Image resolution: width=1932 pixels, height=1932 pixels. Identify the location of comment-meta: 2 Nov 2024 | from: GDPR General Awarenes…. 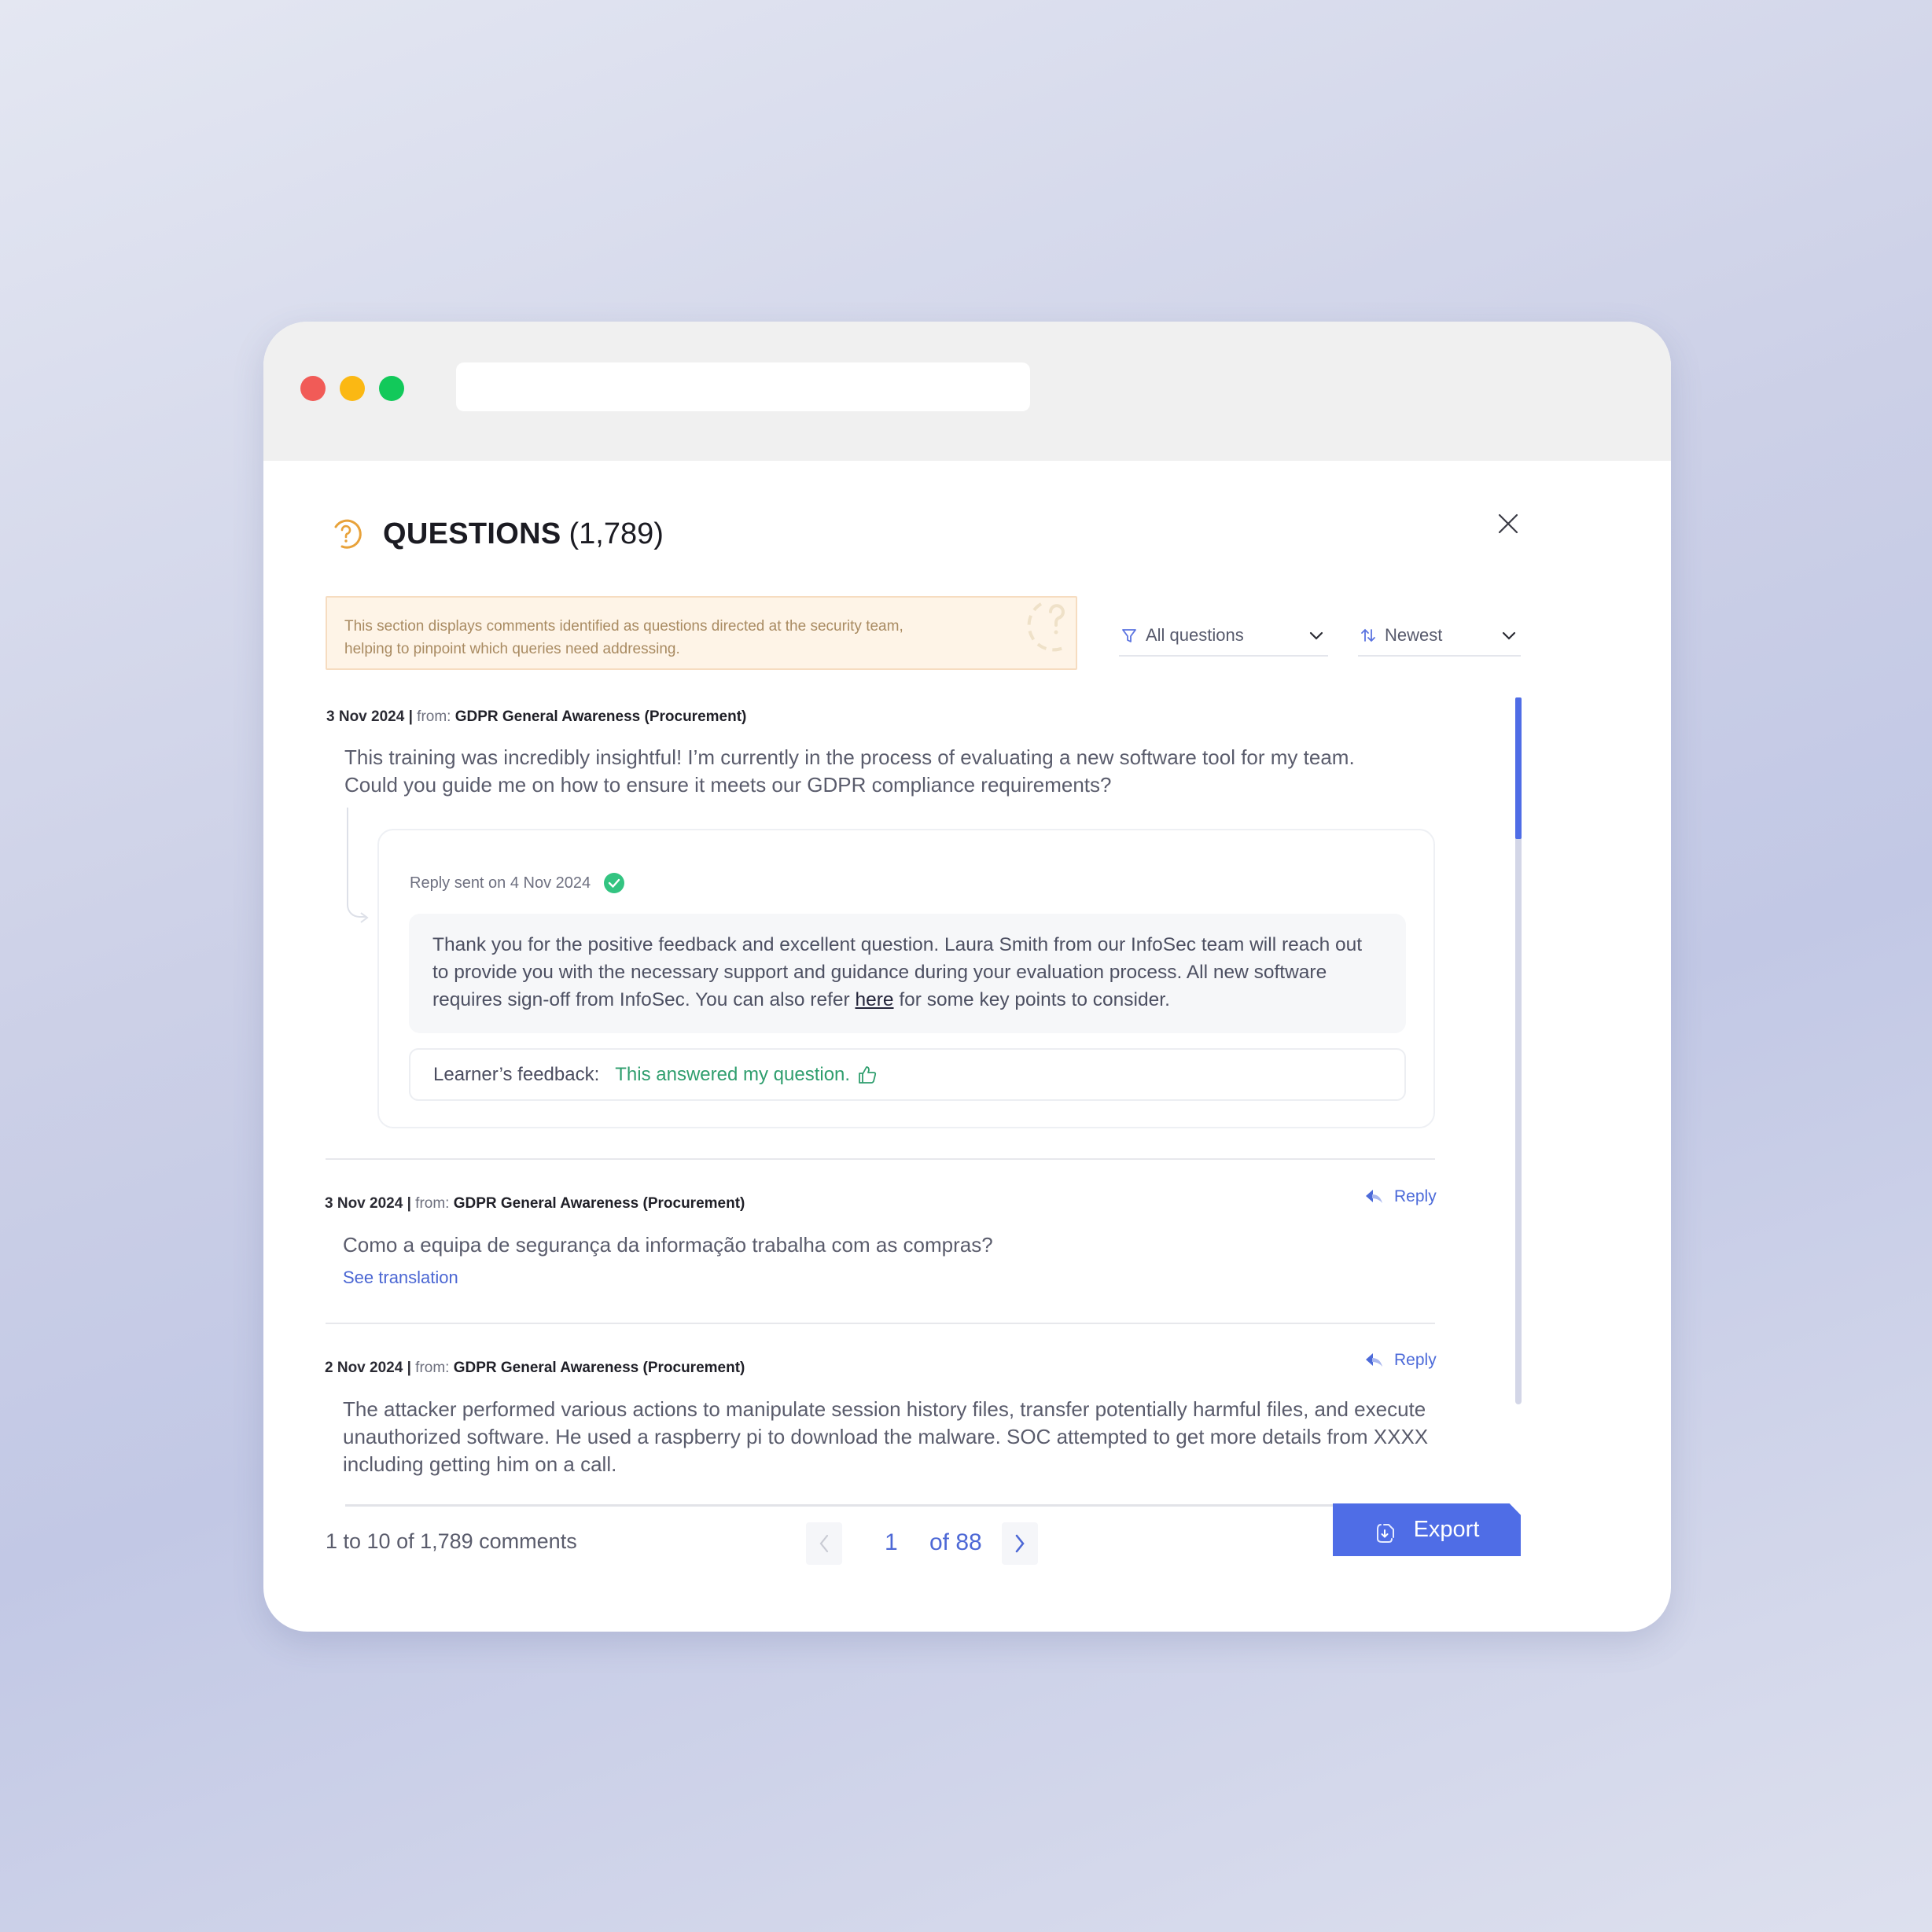
(535, 1368).